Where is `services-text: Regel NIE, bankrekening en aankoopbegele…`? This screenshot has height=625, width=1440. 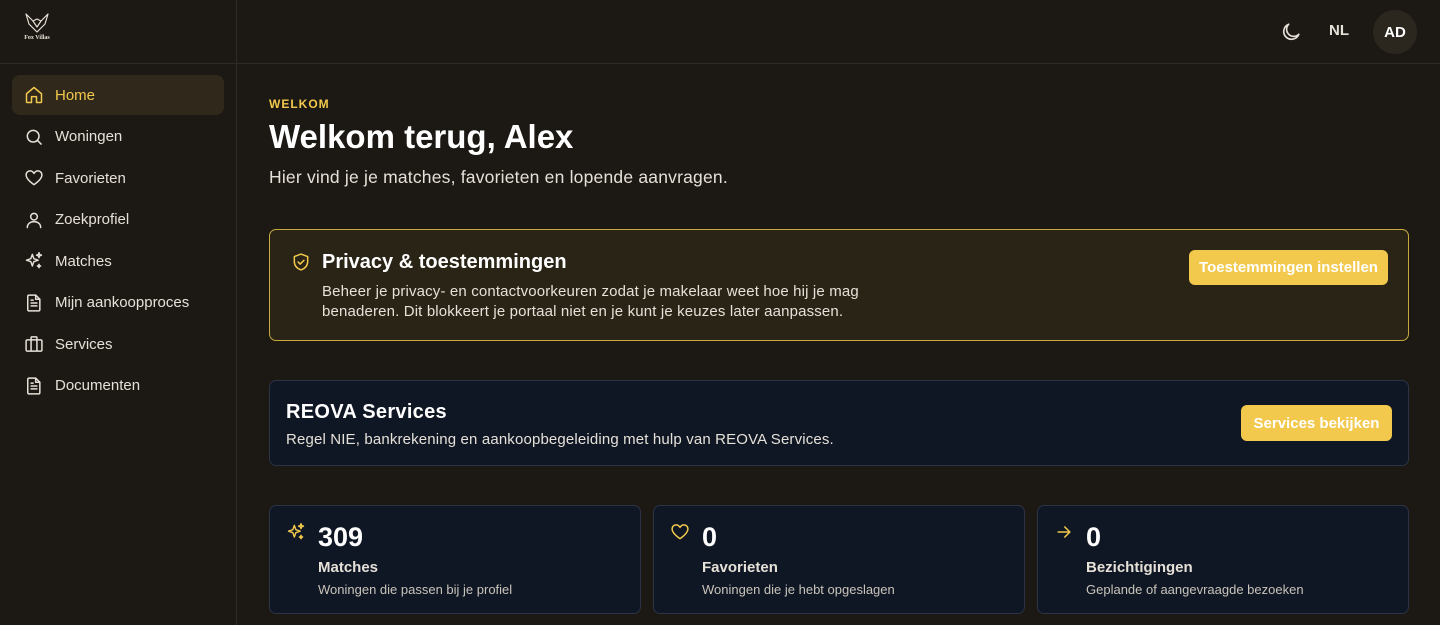
services-text: Regel NIE, bankrekening en aankoopbegele… is located at coordinates (560, 439).